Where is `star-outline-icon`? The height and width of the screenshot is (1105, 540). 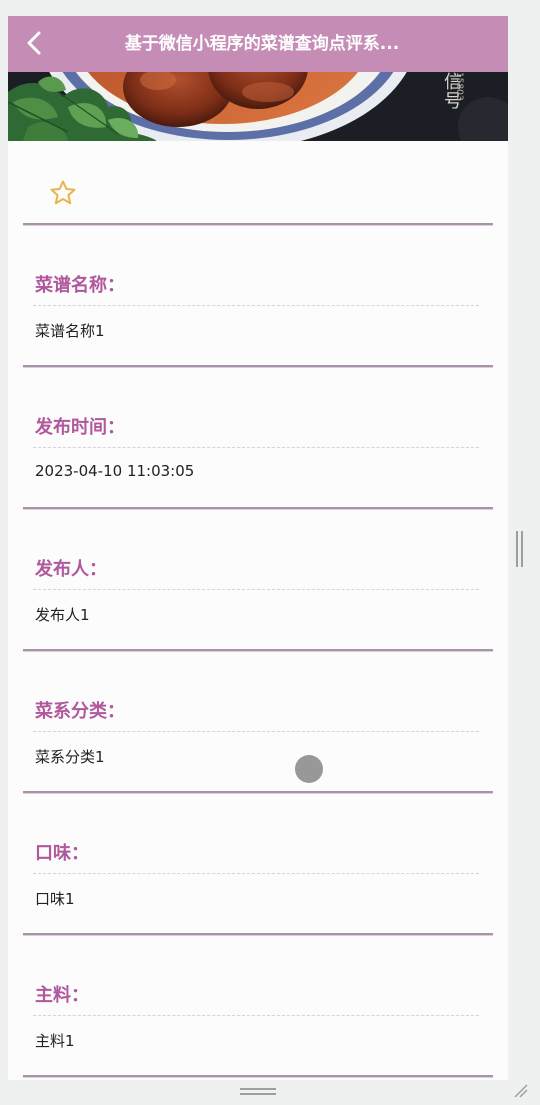 star-outline-icon is located at coordinates (63, 193).